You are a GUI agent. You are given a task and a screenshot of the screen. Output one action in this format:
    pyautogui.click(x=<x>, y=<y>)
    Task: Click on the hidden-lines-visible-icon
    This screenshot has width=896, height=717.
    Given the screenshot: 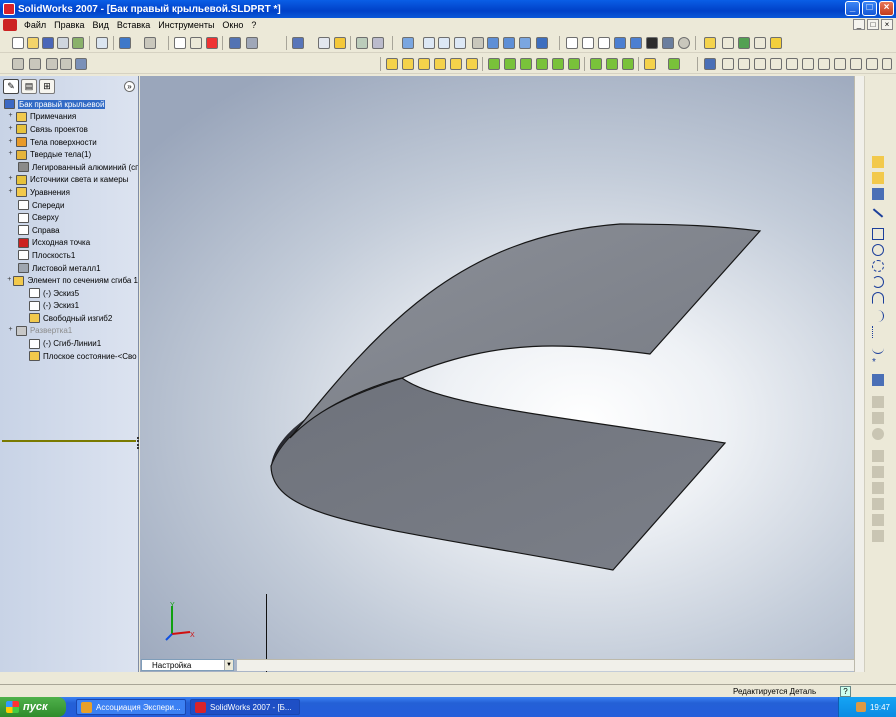 What is the action you would take?
    pyautogui.click(x=588, y=43)
    